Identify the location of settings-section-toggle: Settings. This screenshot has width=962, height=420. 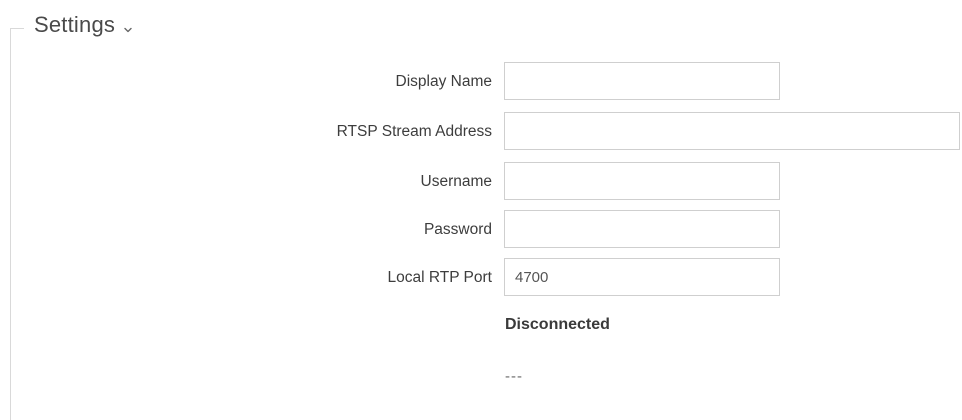
(83, 25).